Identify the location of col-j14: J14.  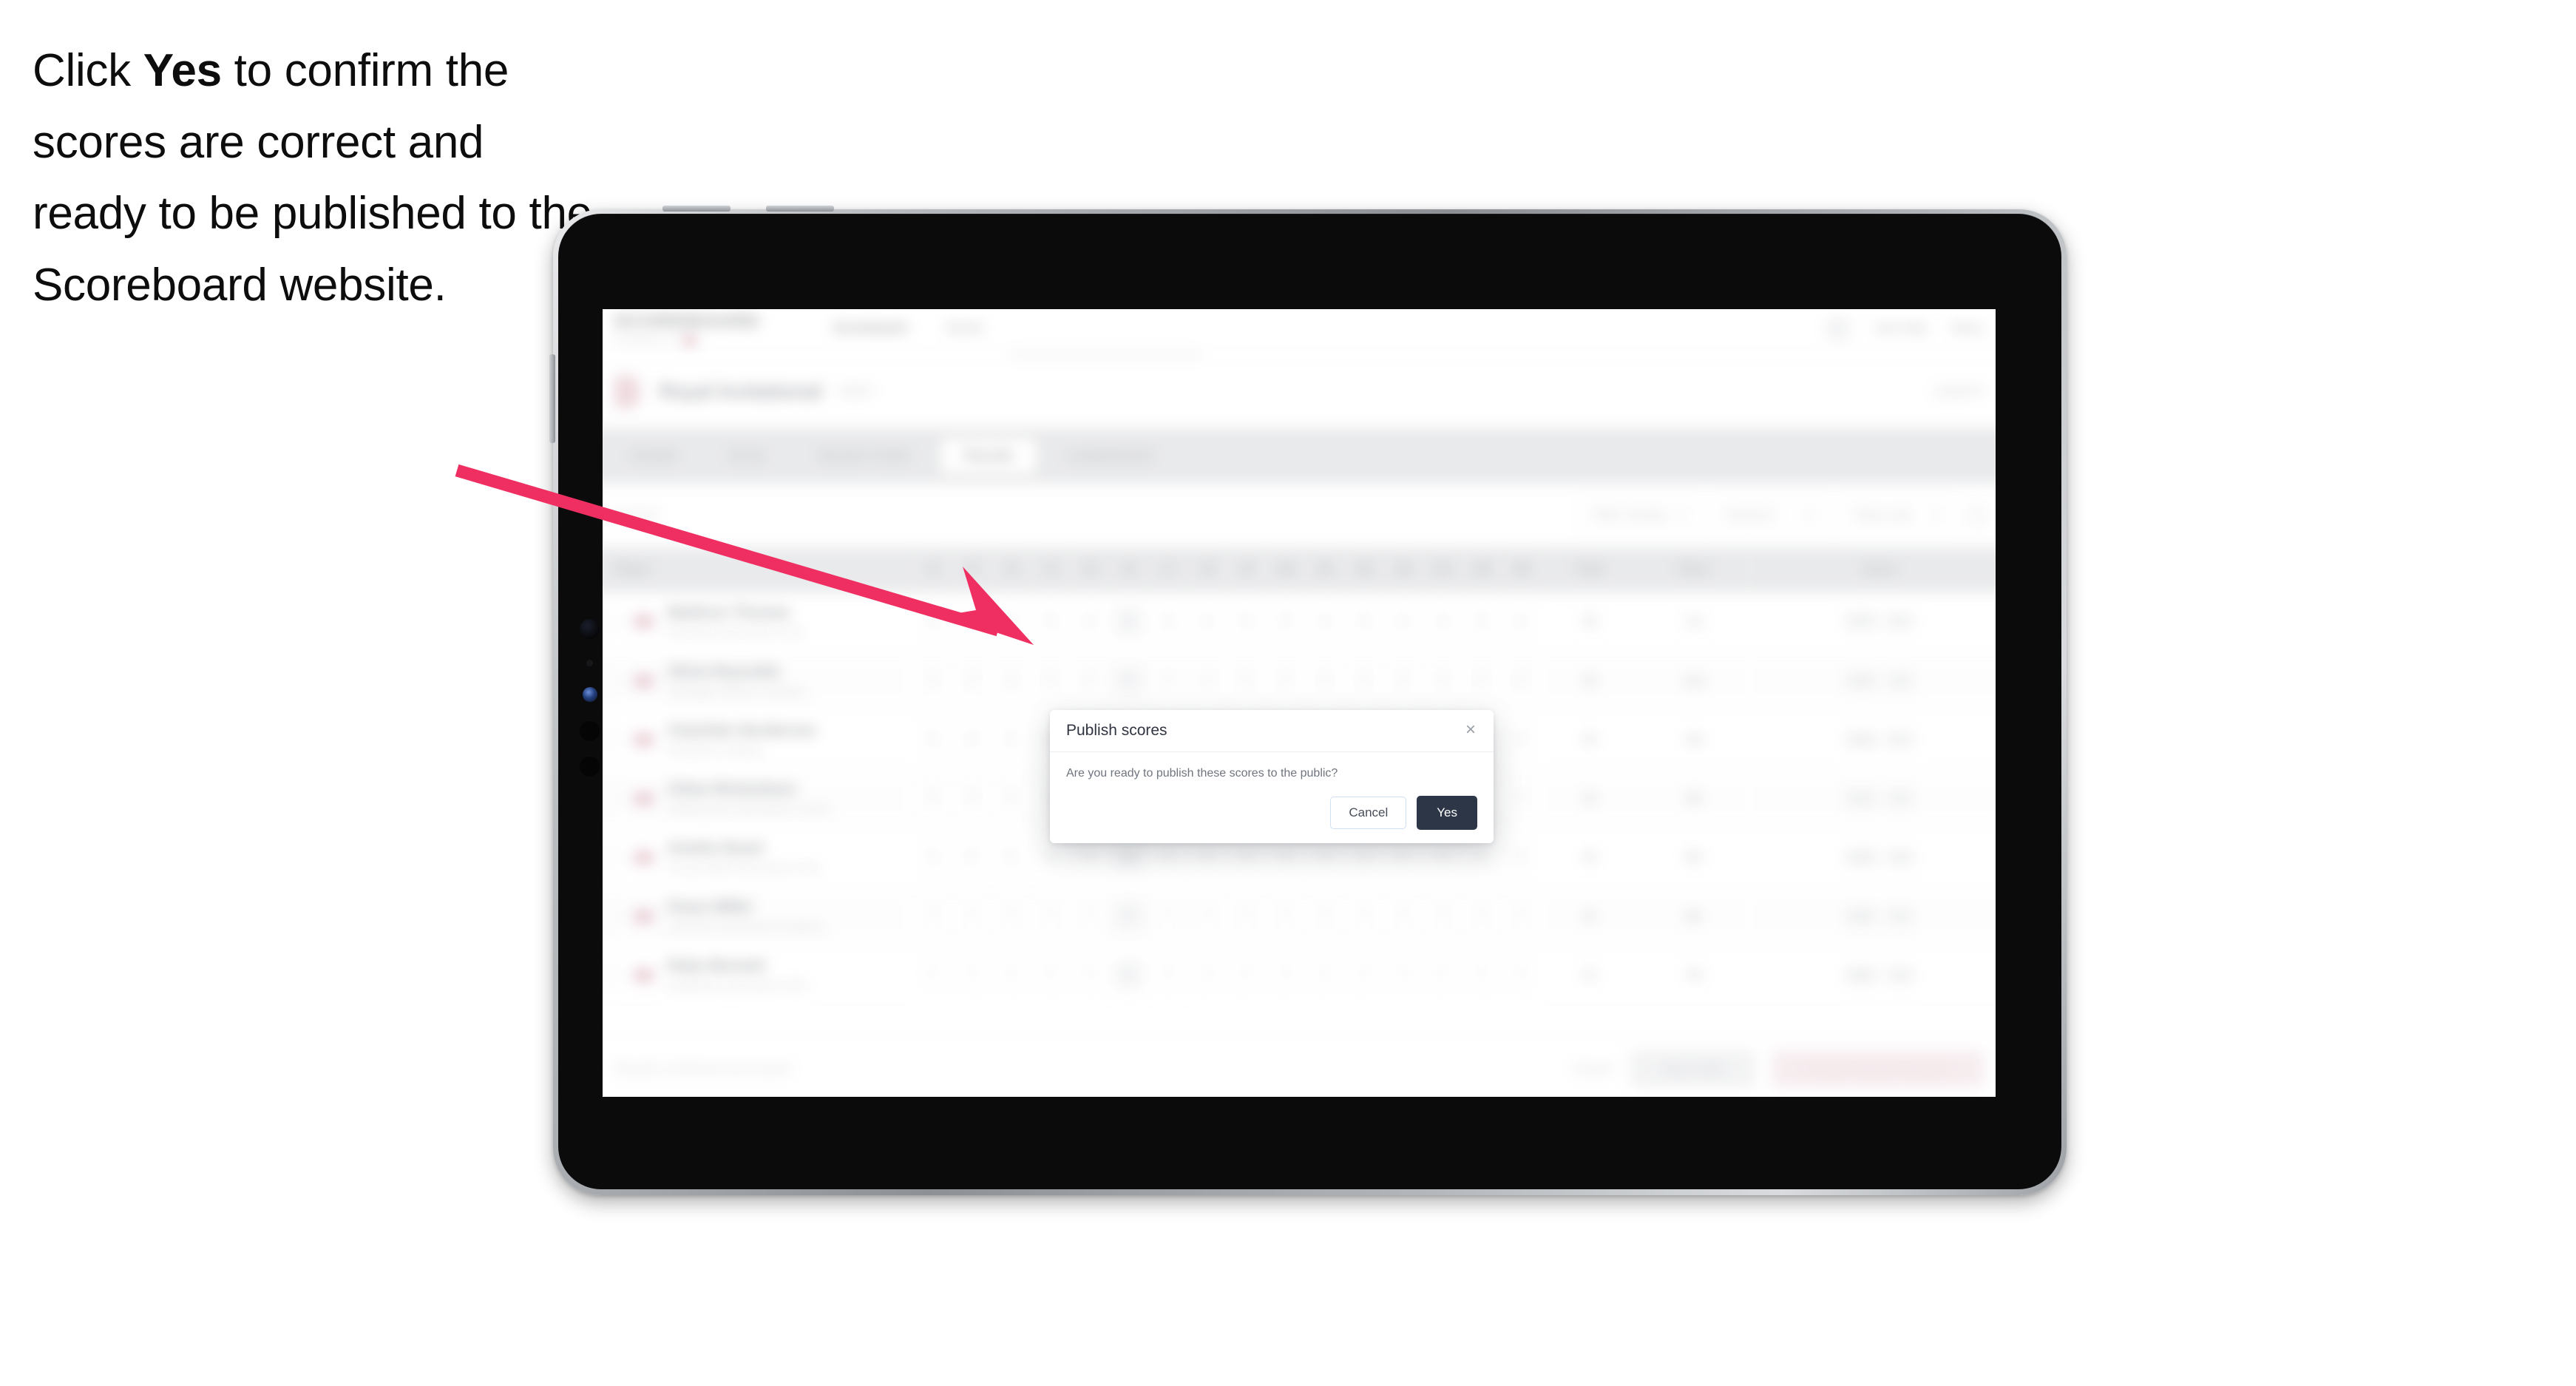
(1442, 570).